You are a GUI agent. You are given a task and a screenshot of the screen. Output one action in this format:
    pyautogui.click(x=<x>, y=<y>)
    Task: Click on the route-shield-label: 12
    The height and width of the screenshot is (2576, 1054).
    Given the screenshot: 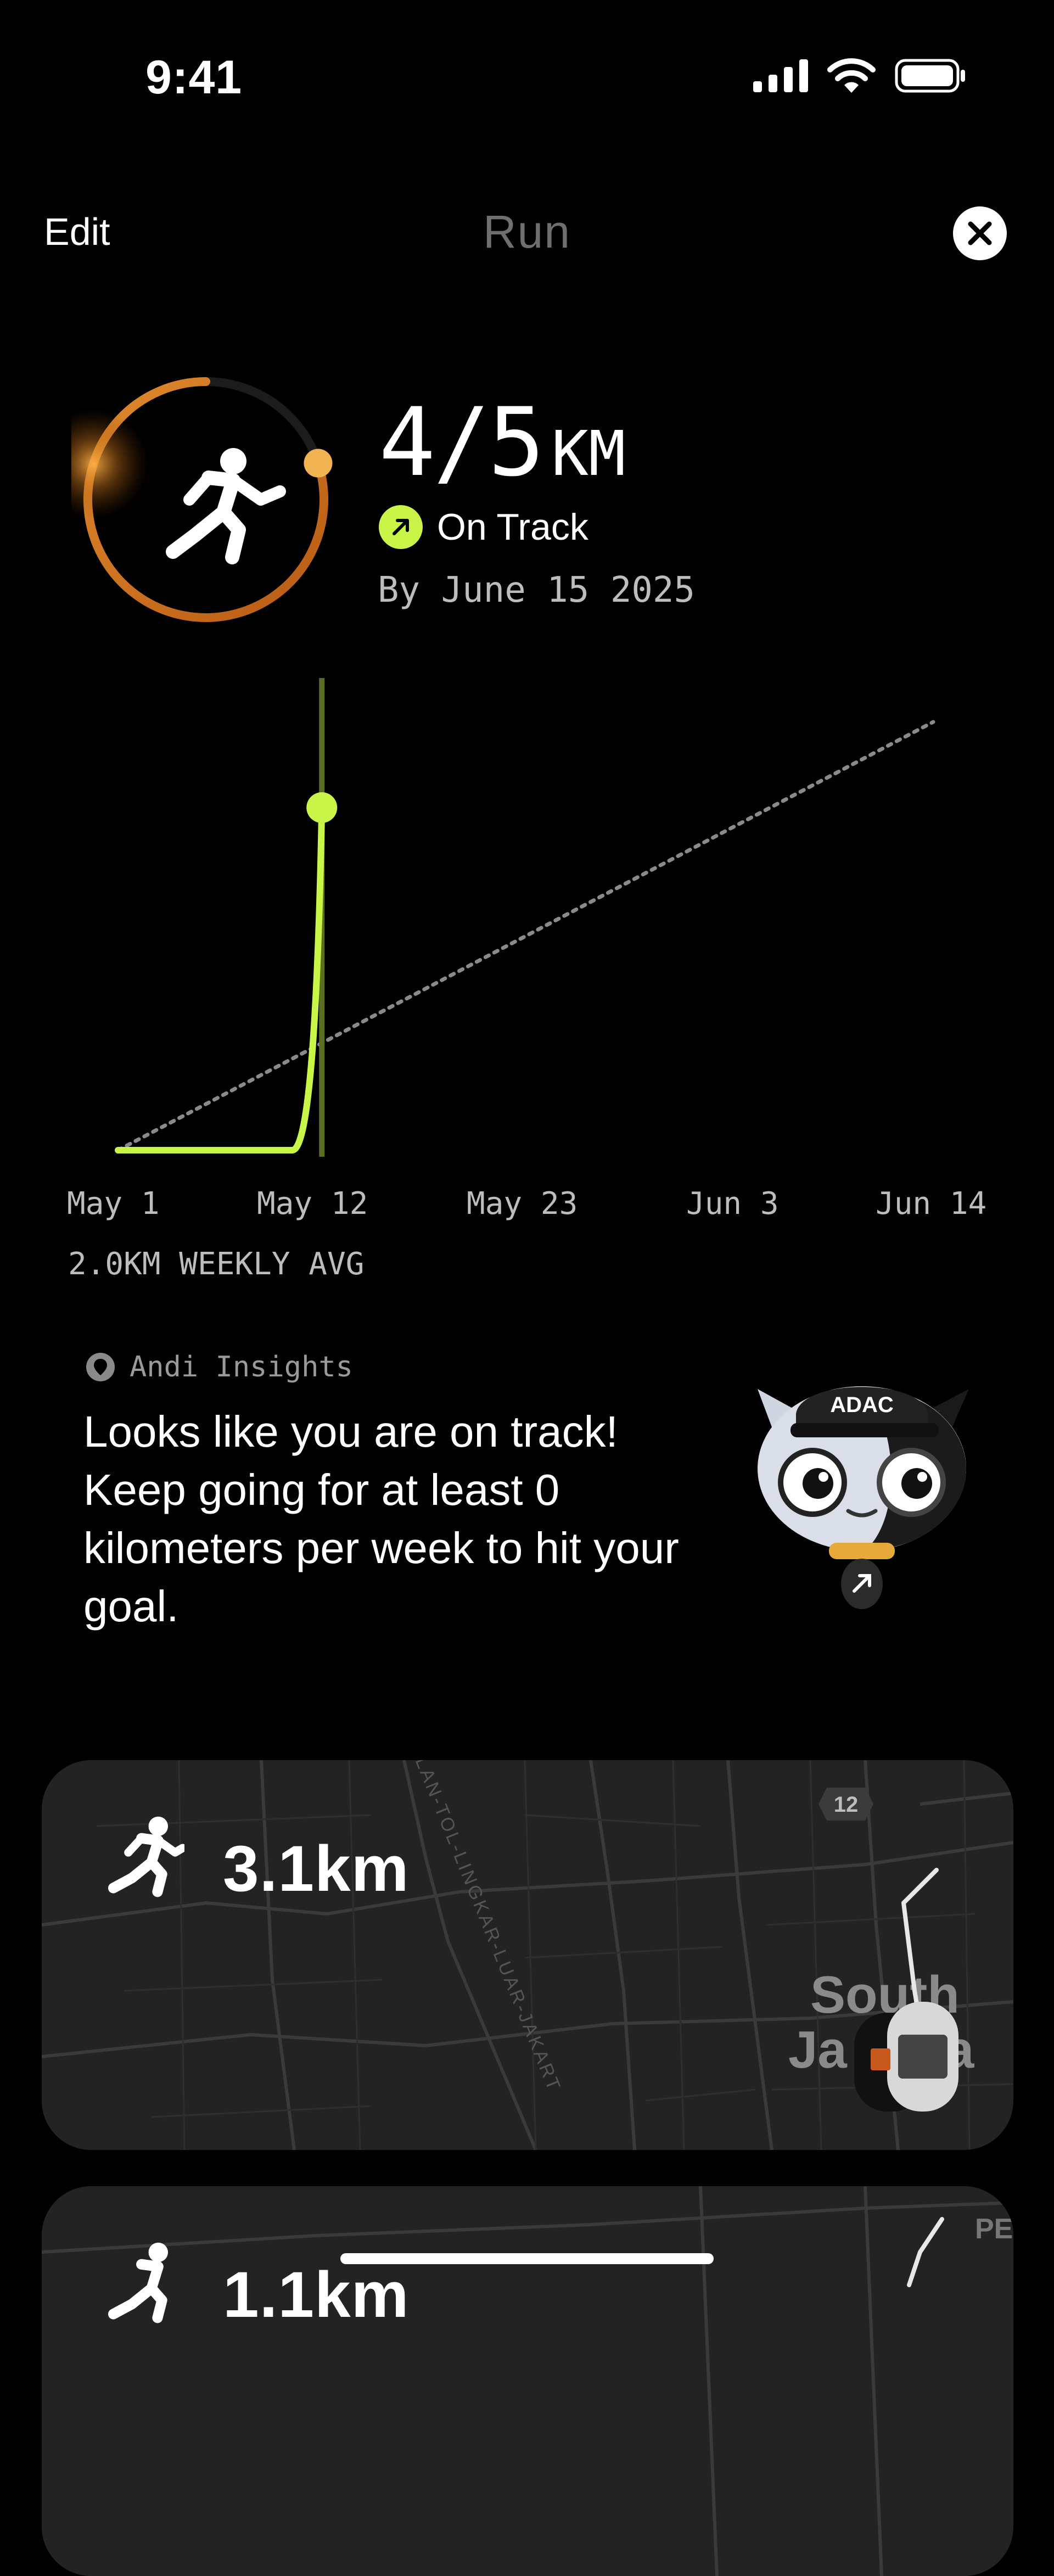 What is the action you would take?
    pyautogui.click(x=846, y=1805)
    